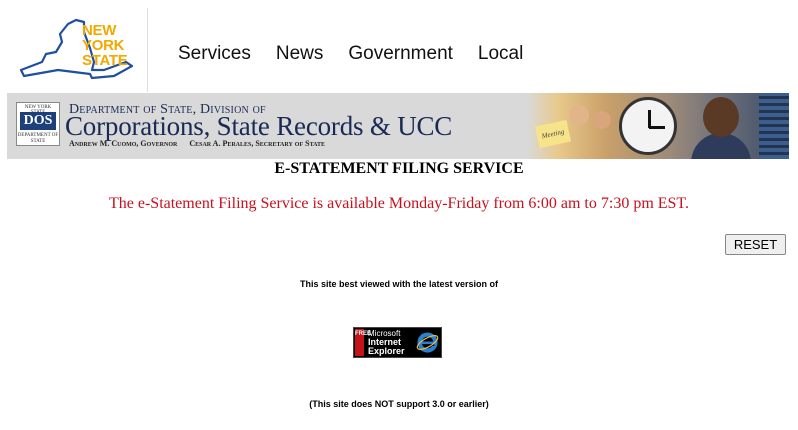  What do you see at coordinates (755, 244) in the screenshot?
I see `reset-button: RESET` at bounding box center [755, 244].